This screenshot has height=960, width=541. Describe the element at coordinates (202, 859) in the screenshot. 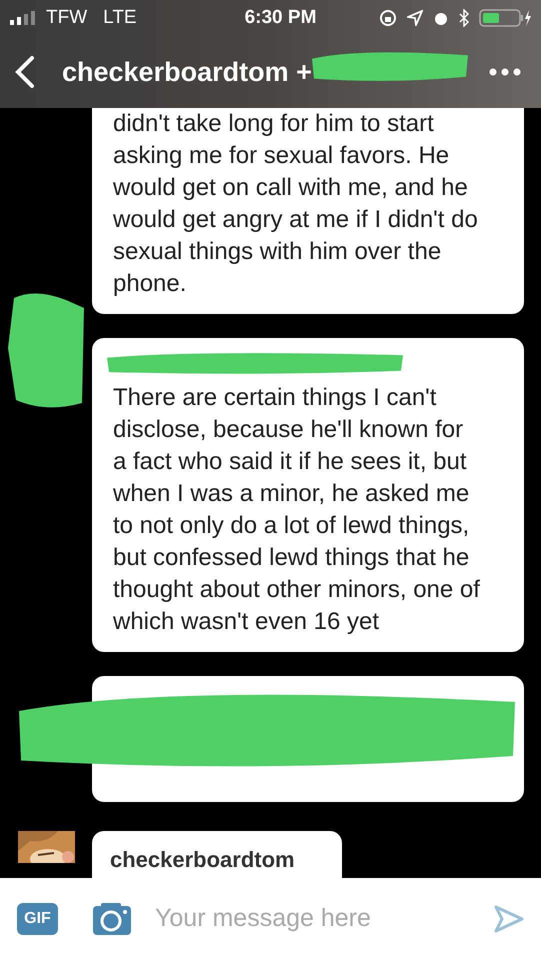

I see `sender-name: checkerboardtom` at that location.